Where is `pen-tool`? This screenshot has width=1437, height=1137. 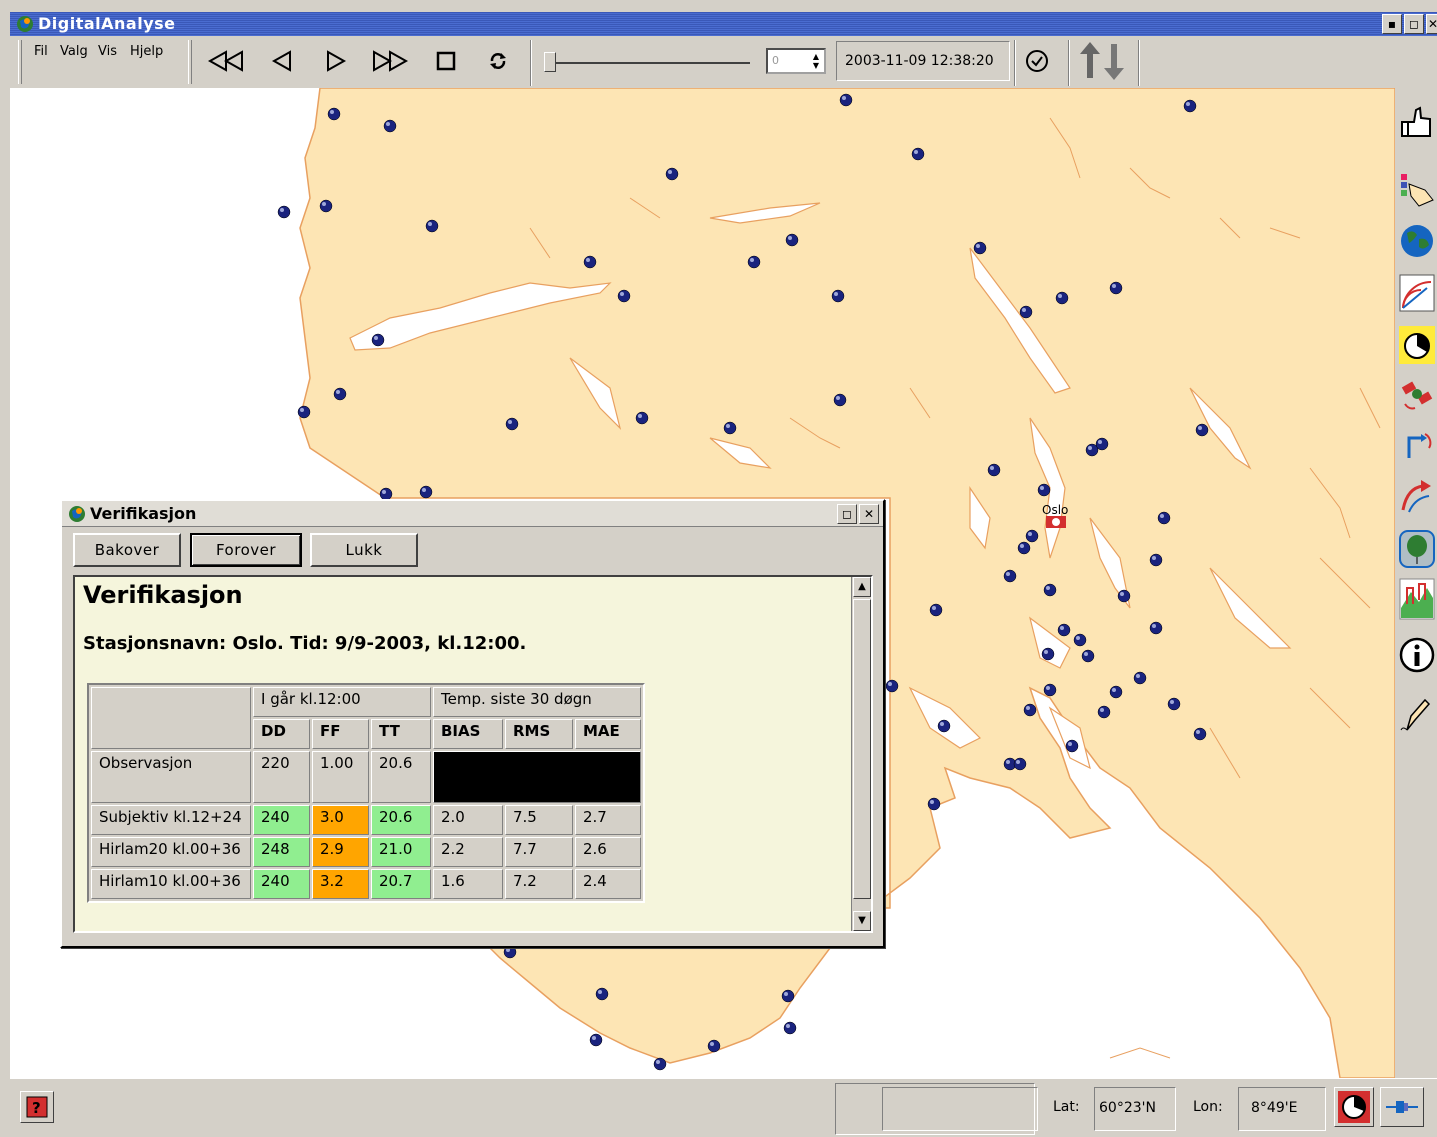 pen-tool is located at coordinates (1417, 715).